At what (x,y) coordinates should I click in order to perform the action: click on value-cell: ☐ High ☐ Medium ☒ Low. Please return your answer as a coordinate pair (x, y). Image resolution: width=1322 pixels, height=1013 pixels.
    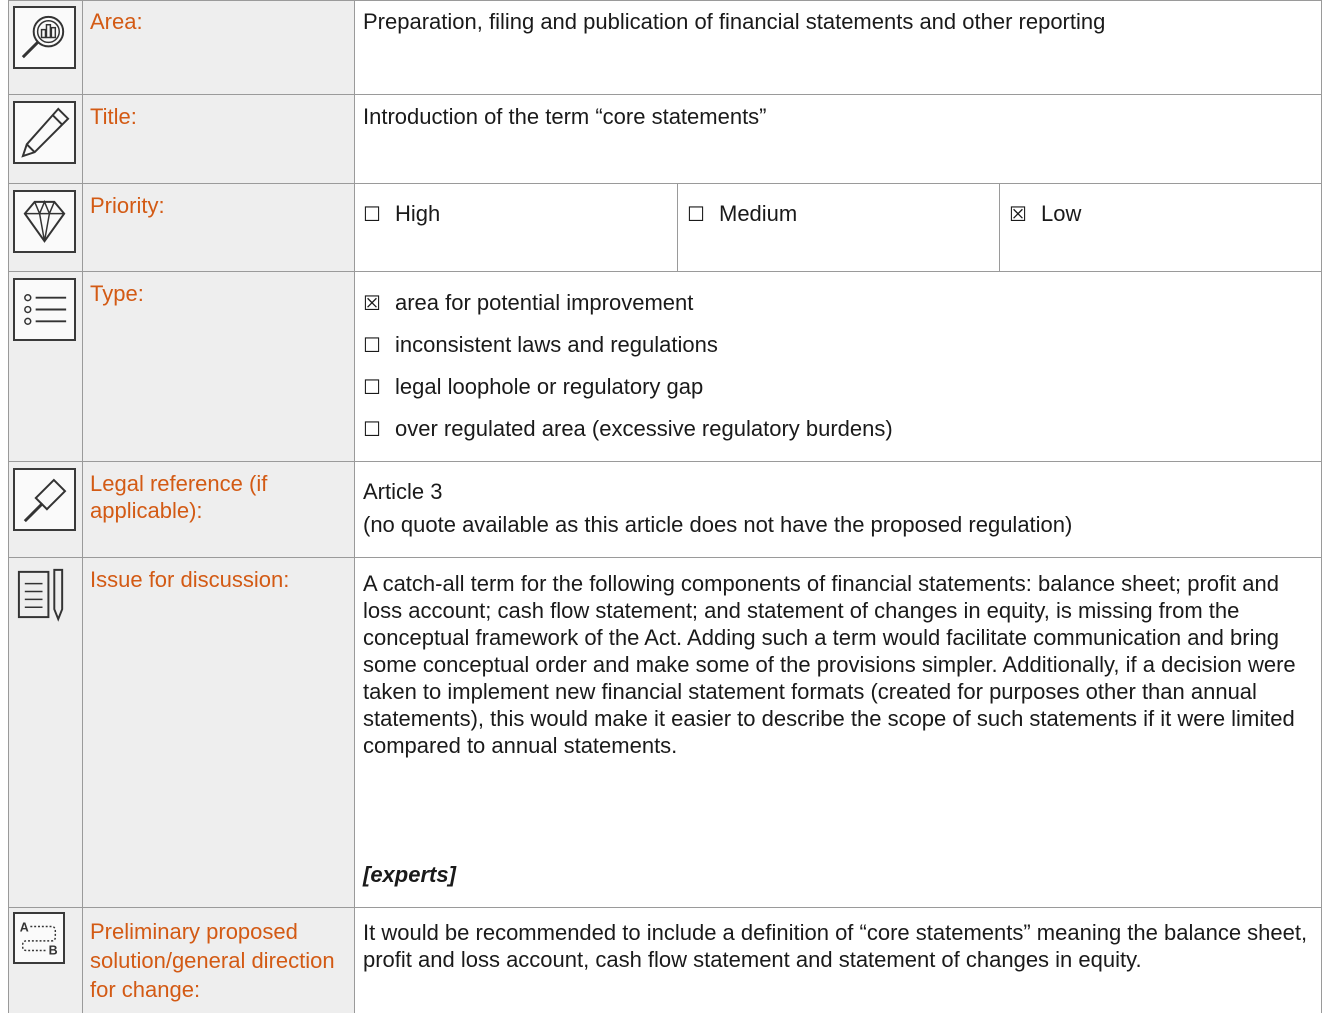
    Looking at the image, I should click on (838, 227).